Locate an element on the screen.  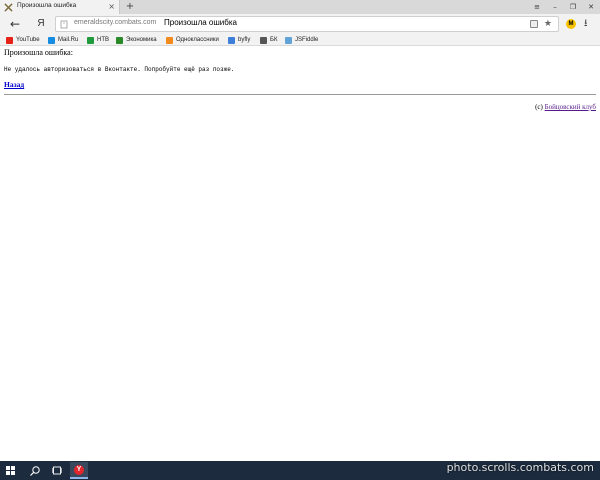
back-button: ← is located at coordinates (15, 24).